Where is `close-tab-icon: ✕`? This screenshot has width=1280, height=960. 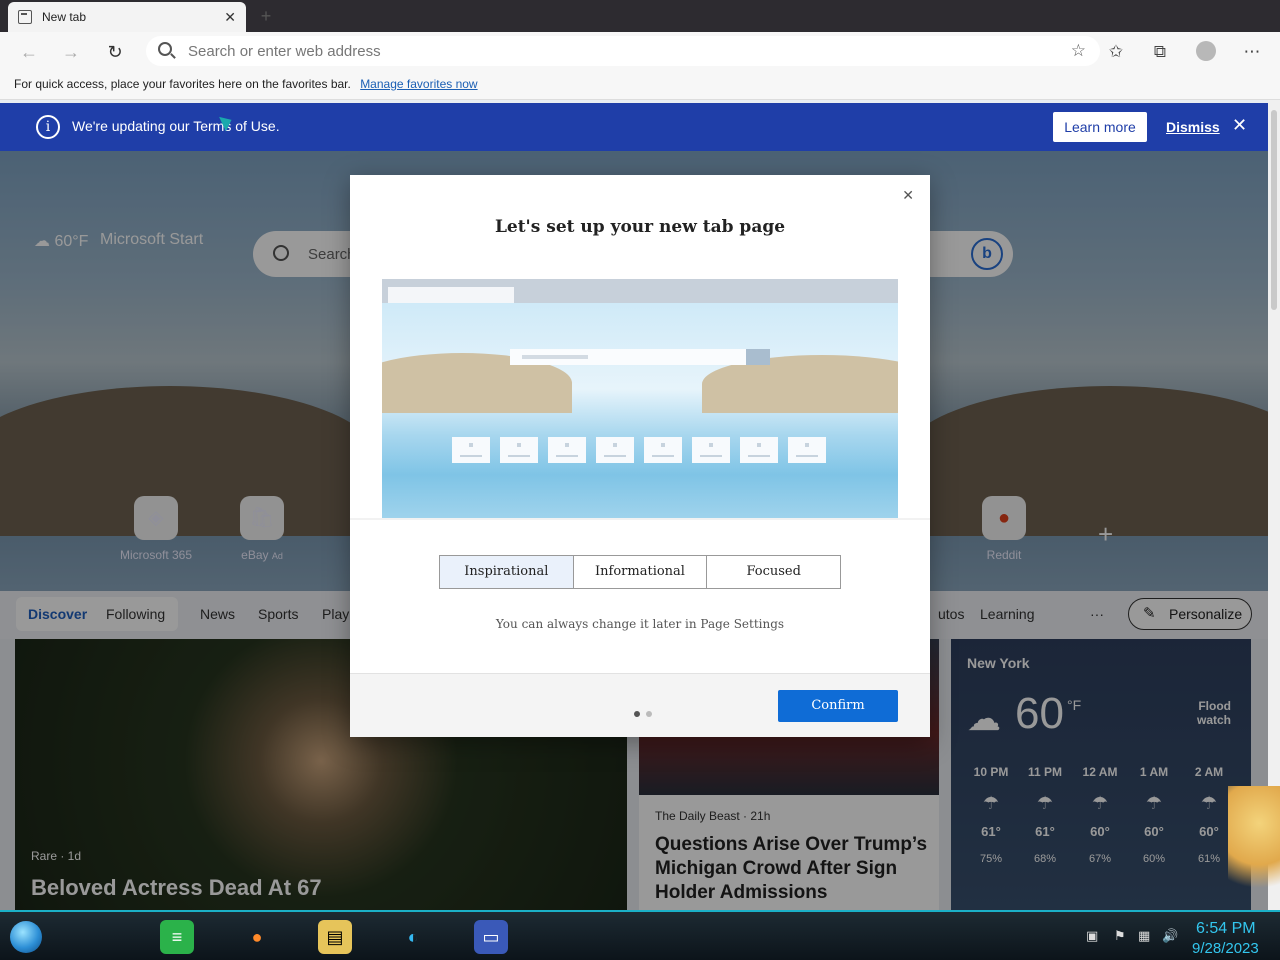
close-tab-icon: ✕ is located at coordinates (230, 17).